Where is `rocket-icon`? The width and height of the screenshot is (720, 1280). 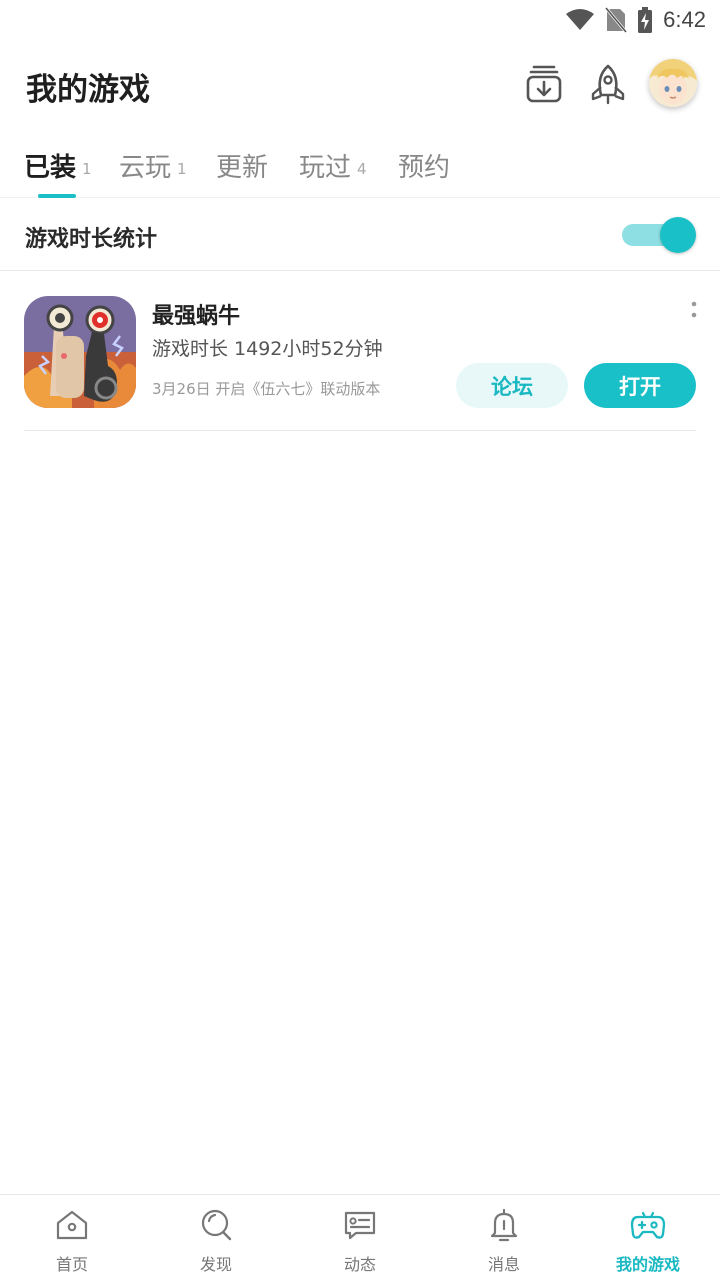 rocket-icon is located at coordinates (608, 84).